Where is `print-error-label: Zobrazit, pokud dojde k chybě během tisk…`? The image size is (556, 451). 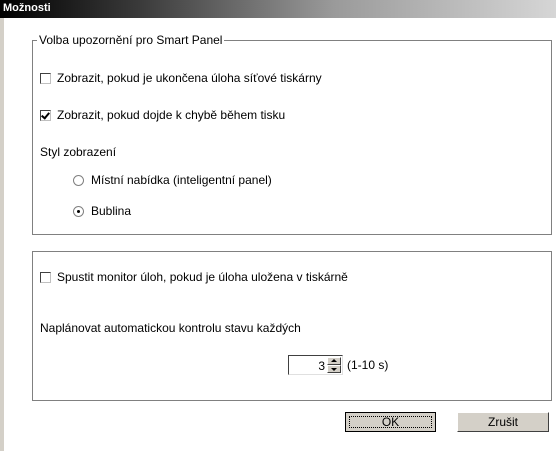 print-error-label: Zobrazit, pokud dojde k chybě během tisk… is located at coordinates (171, 115).